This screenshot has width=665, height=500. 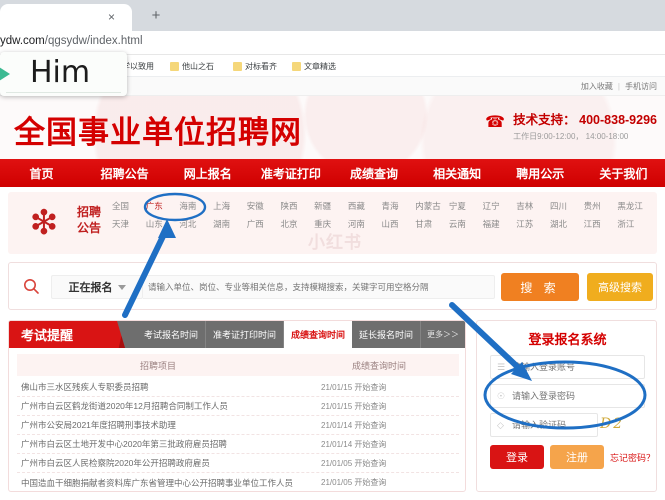 I want to click on region-item-22: 重庆, so click(x=331, y=224).